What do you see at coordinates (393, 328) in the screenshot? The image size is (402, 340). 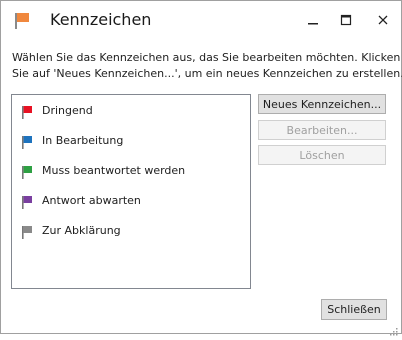 I see `resize-grip-icon` at bounding box center [393, 328].